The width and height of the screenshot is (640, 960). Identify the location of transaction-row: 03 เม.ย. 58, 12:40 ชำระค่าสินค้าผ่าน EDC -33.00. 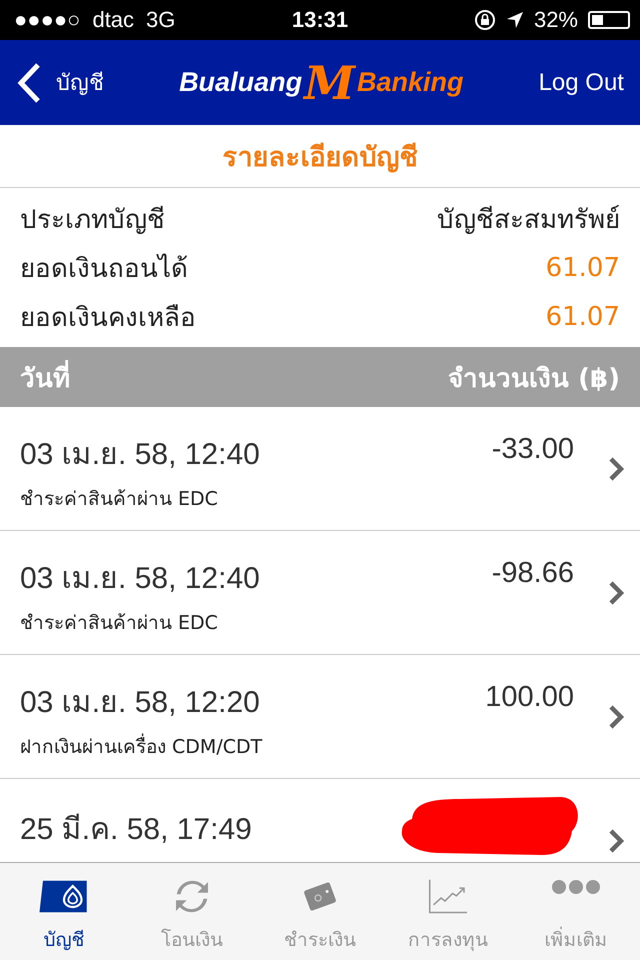
(320, 469).